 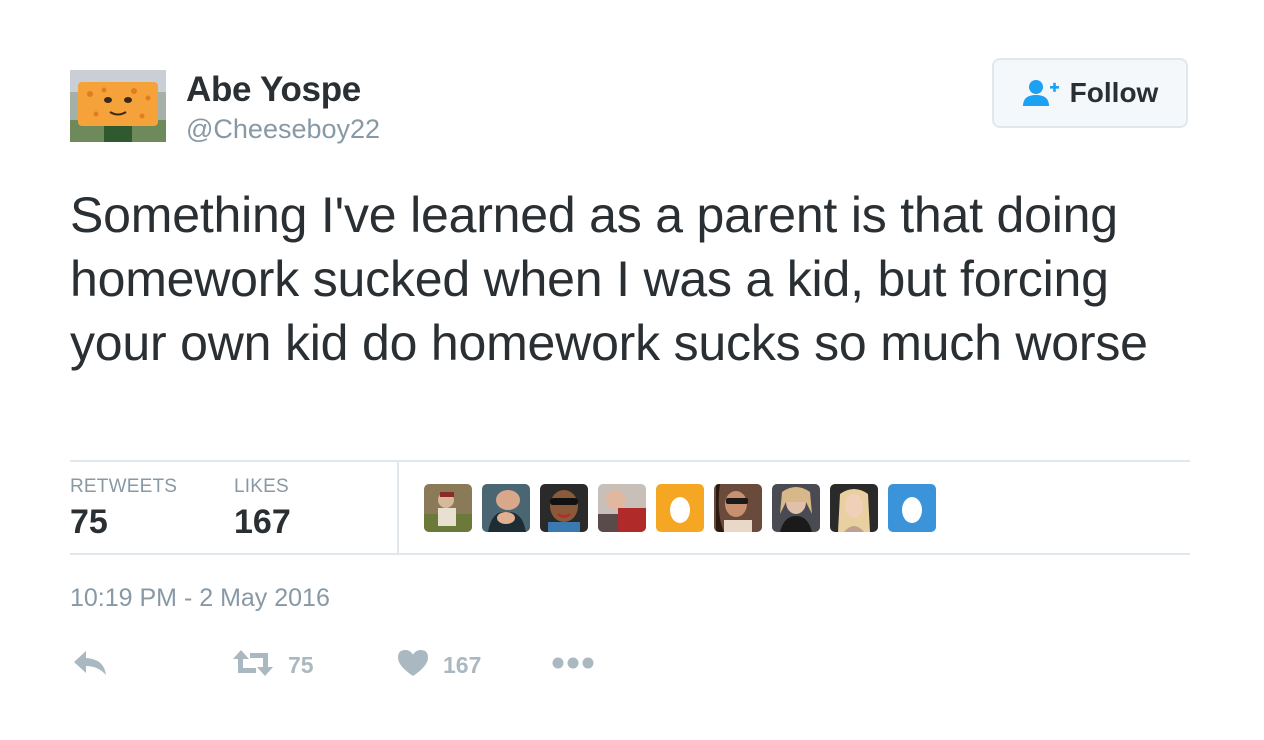 I want to click on tweet-timestamp: 10:19 PM - 2 May 2016, so click(x=200, y=598).